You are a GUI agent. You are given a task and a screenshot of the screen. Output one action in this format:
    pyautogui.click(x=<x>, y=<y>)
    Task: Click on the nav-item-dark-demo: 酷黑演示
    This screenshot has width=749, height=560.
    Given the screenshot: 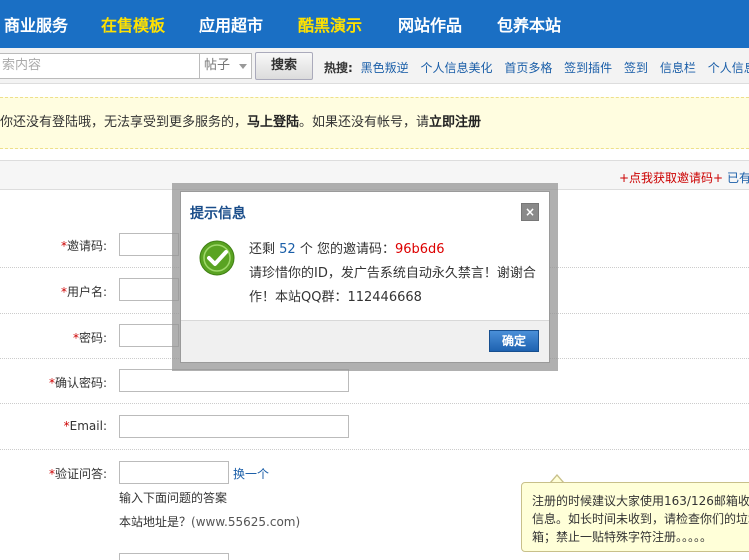 What is the action you would take?
    pyautogui.click(x=330, y=24)
    